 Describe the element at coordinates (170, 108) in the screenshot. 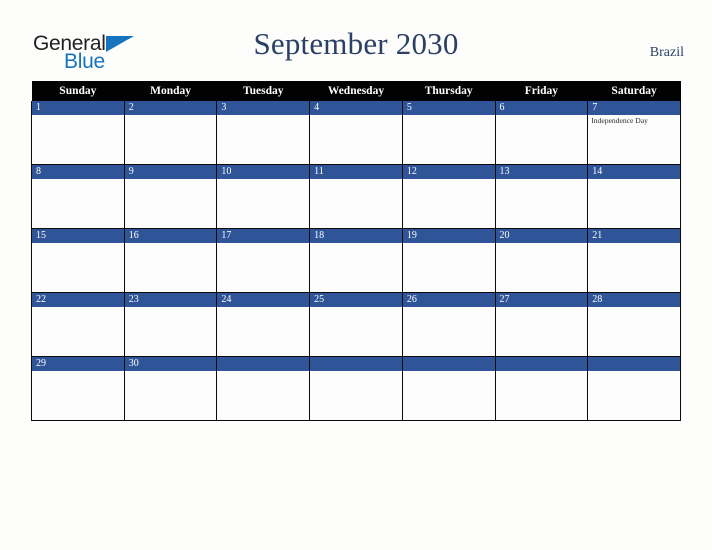

I see `day-number: 2` at that location.